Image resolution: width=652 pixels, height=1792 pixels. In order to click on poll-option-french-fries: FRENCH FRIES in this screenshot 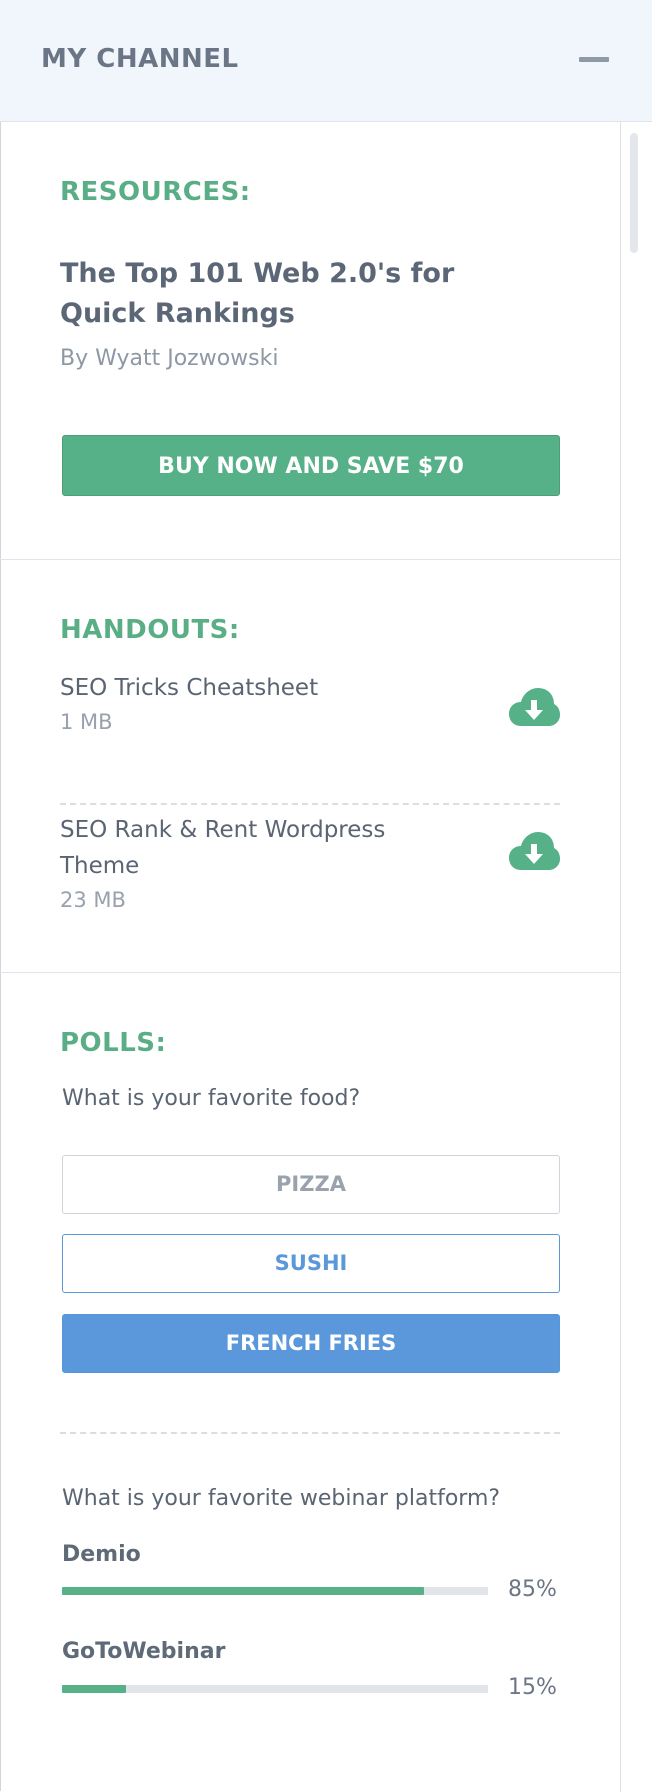, I will do `click(311, 1343)`.